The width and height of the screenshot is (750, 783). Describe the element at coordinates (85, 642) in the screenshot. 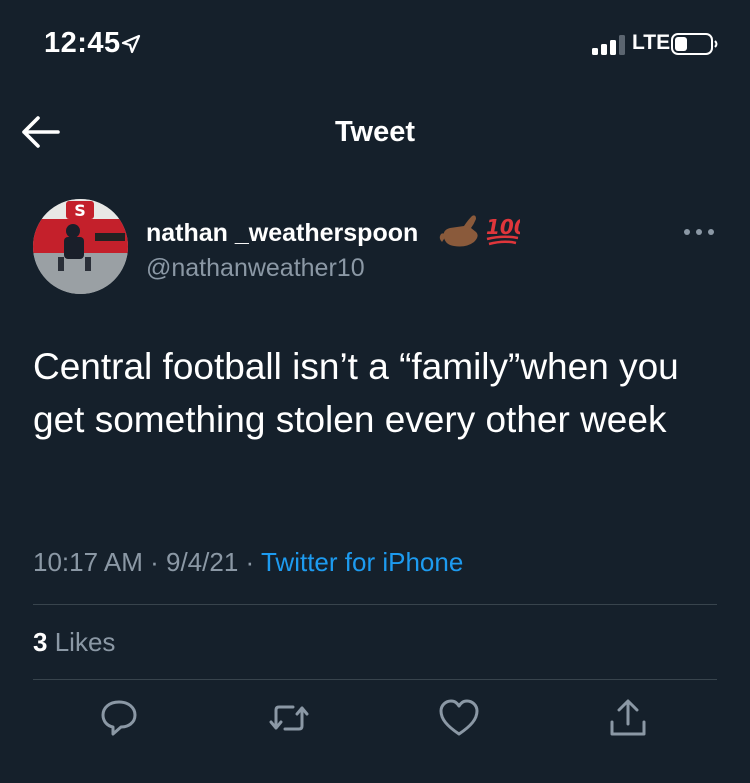

I see `likes-label: Likes` at that location.